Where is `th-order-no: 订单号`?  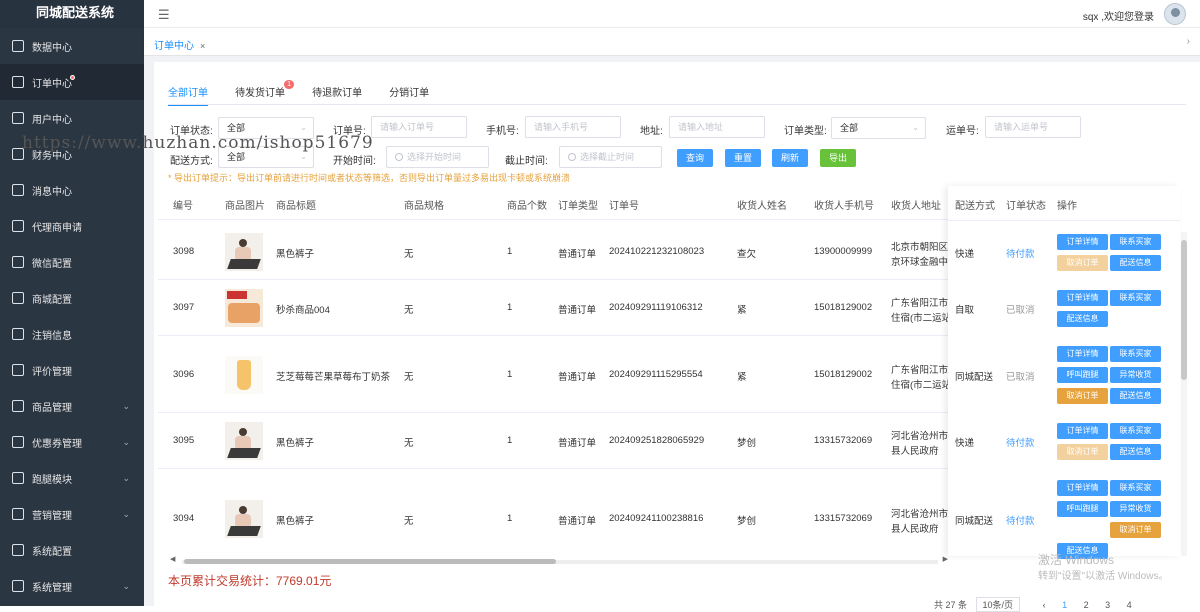 th-order-no: 订单号 is located at coordinates (624, 204).